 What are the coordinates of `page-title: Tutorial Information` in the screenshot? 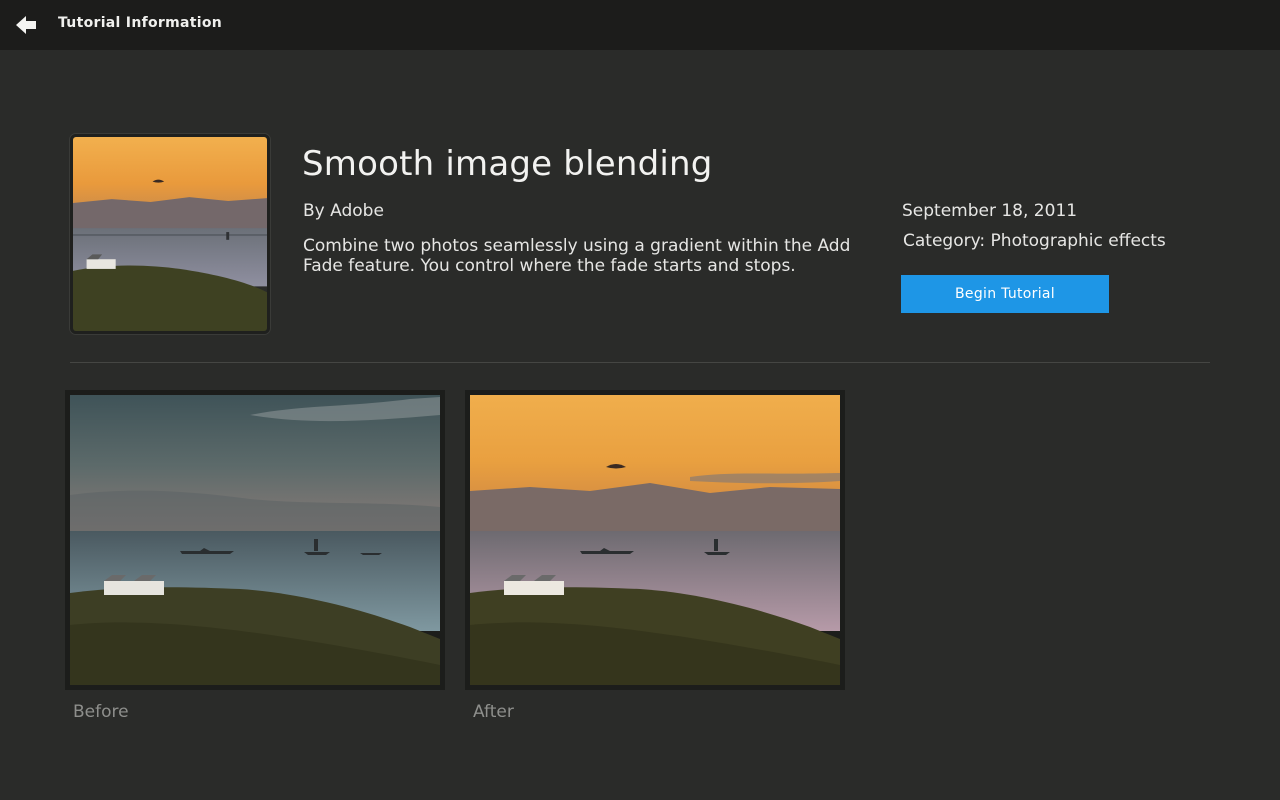 It's located at (140, 23).